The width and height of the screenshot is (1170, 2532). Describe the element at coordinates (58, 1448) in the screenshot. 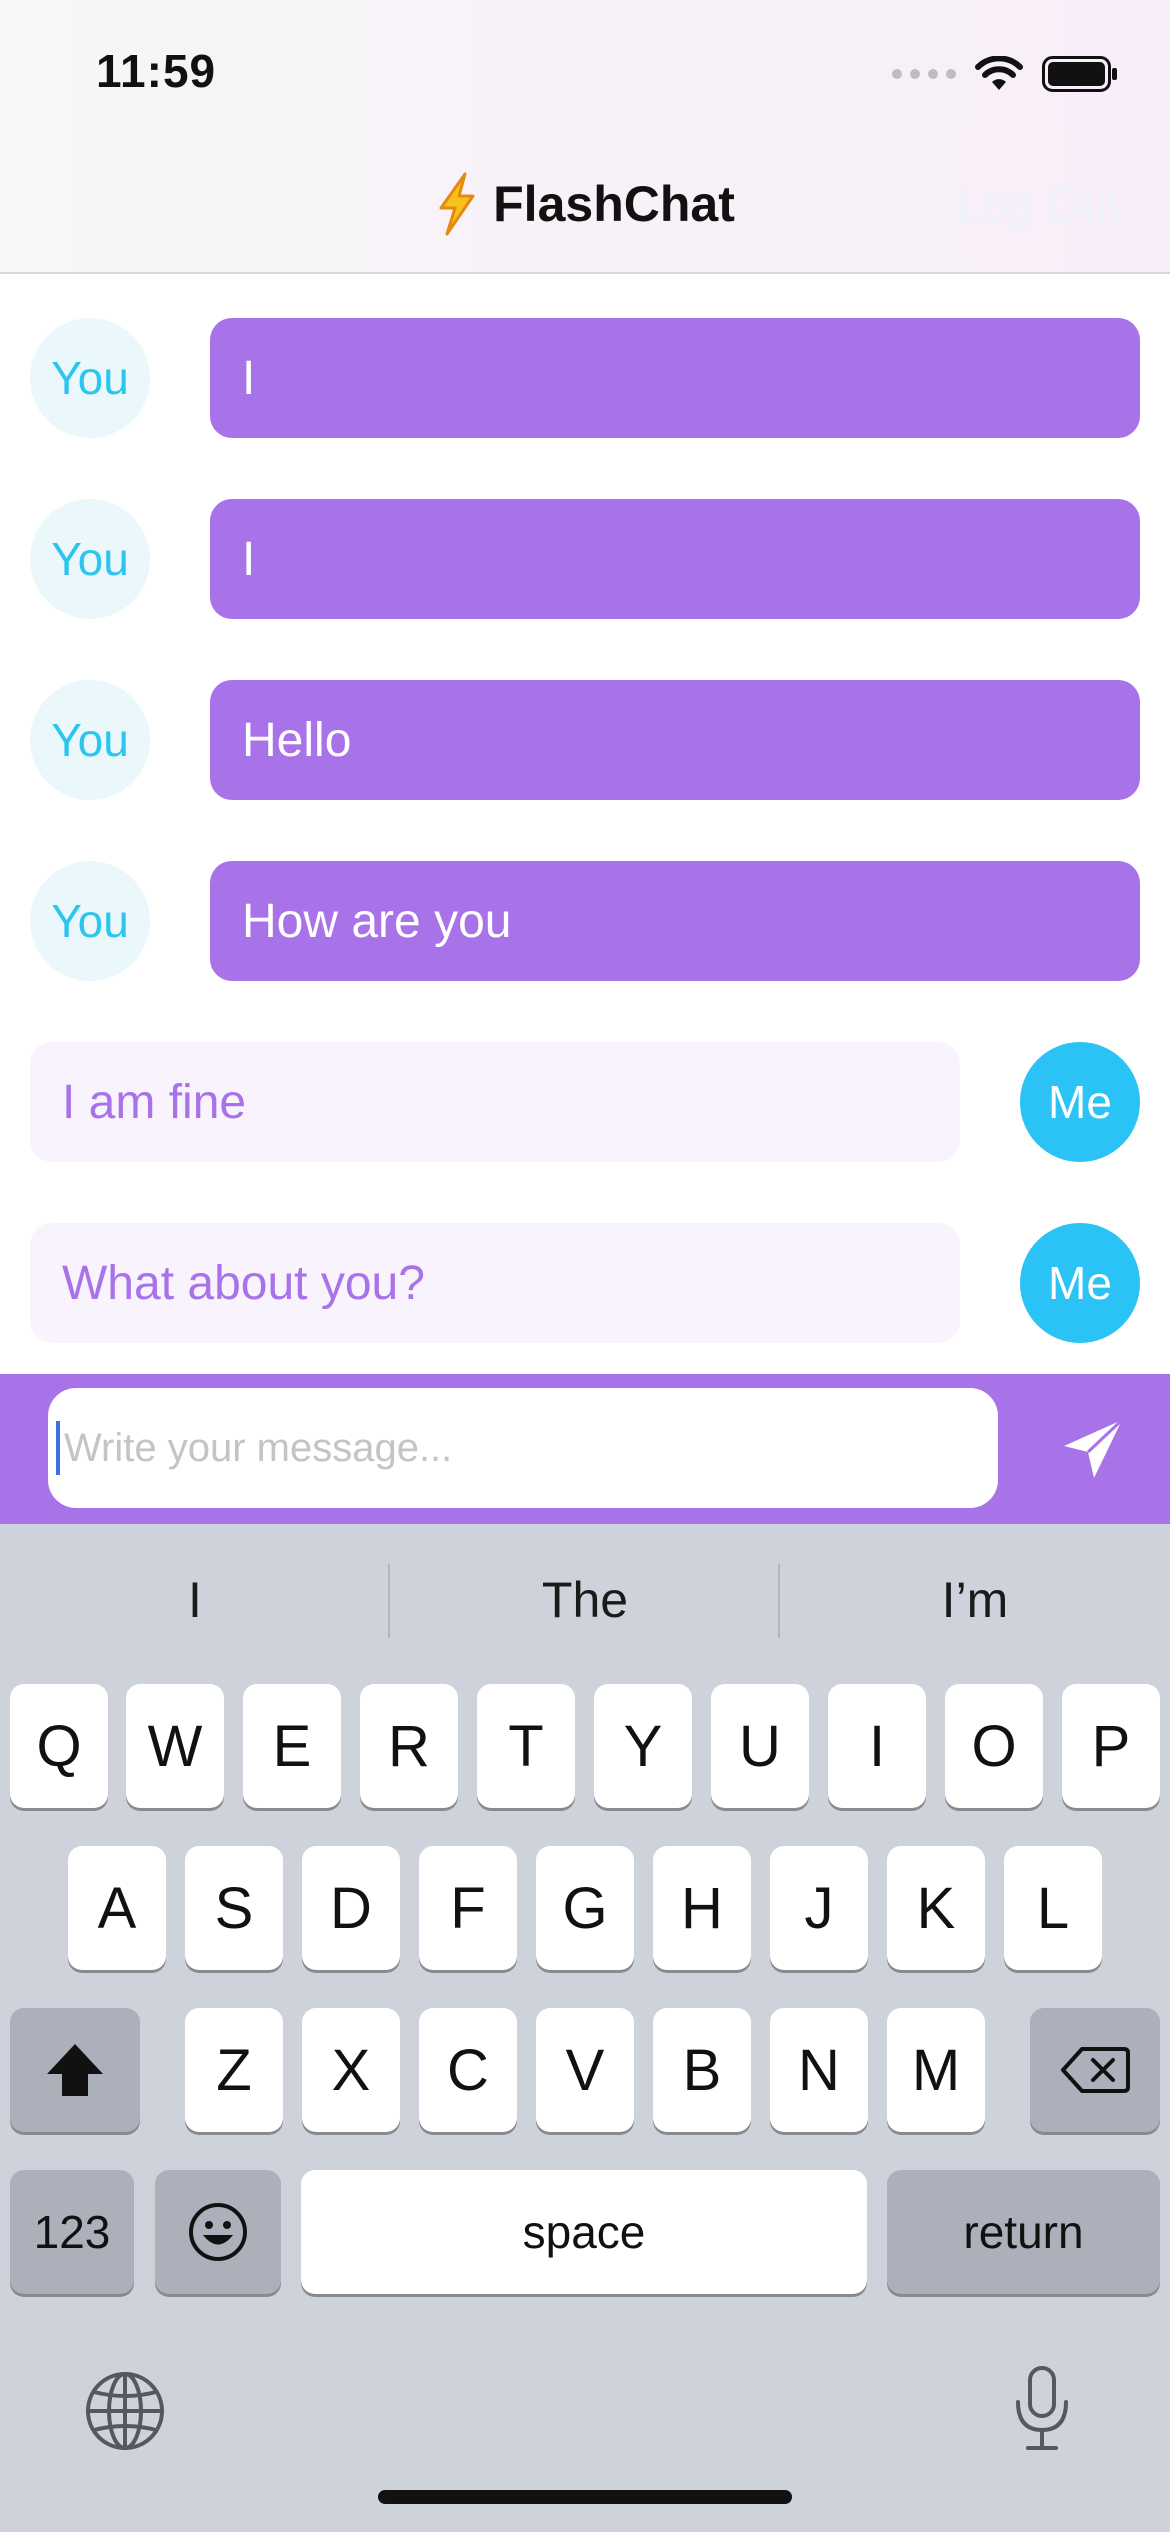

I see `text-caret` at that location.